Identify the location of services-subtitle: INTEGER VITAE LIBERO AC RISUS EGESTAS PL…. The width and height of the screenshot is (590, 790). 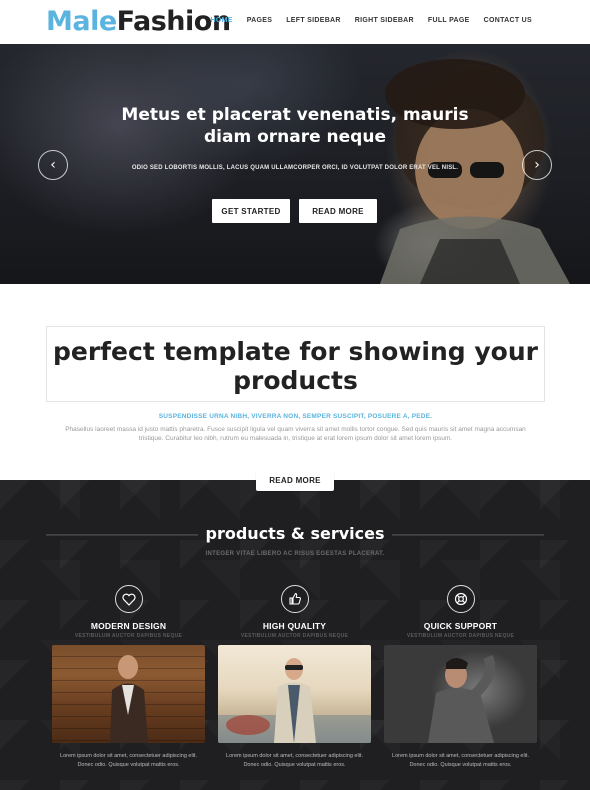
(295, 554).